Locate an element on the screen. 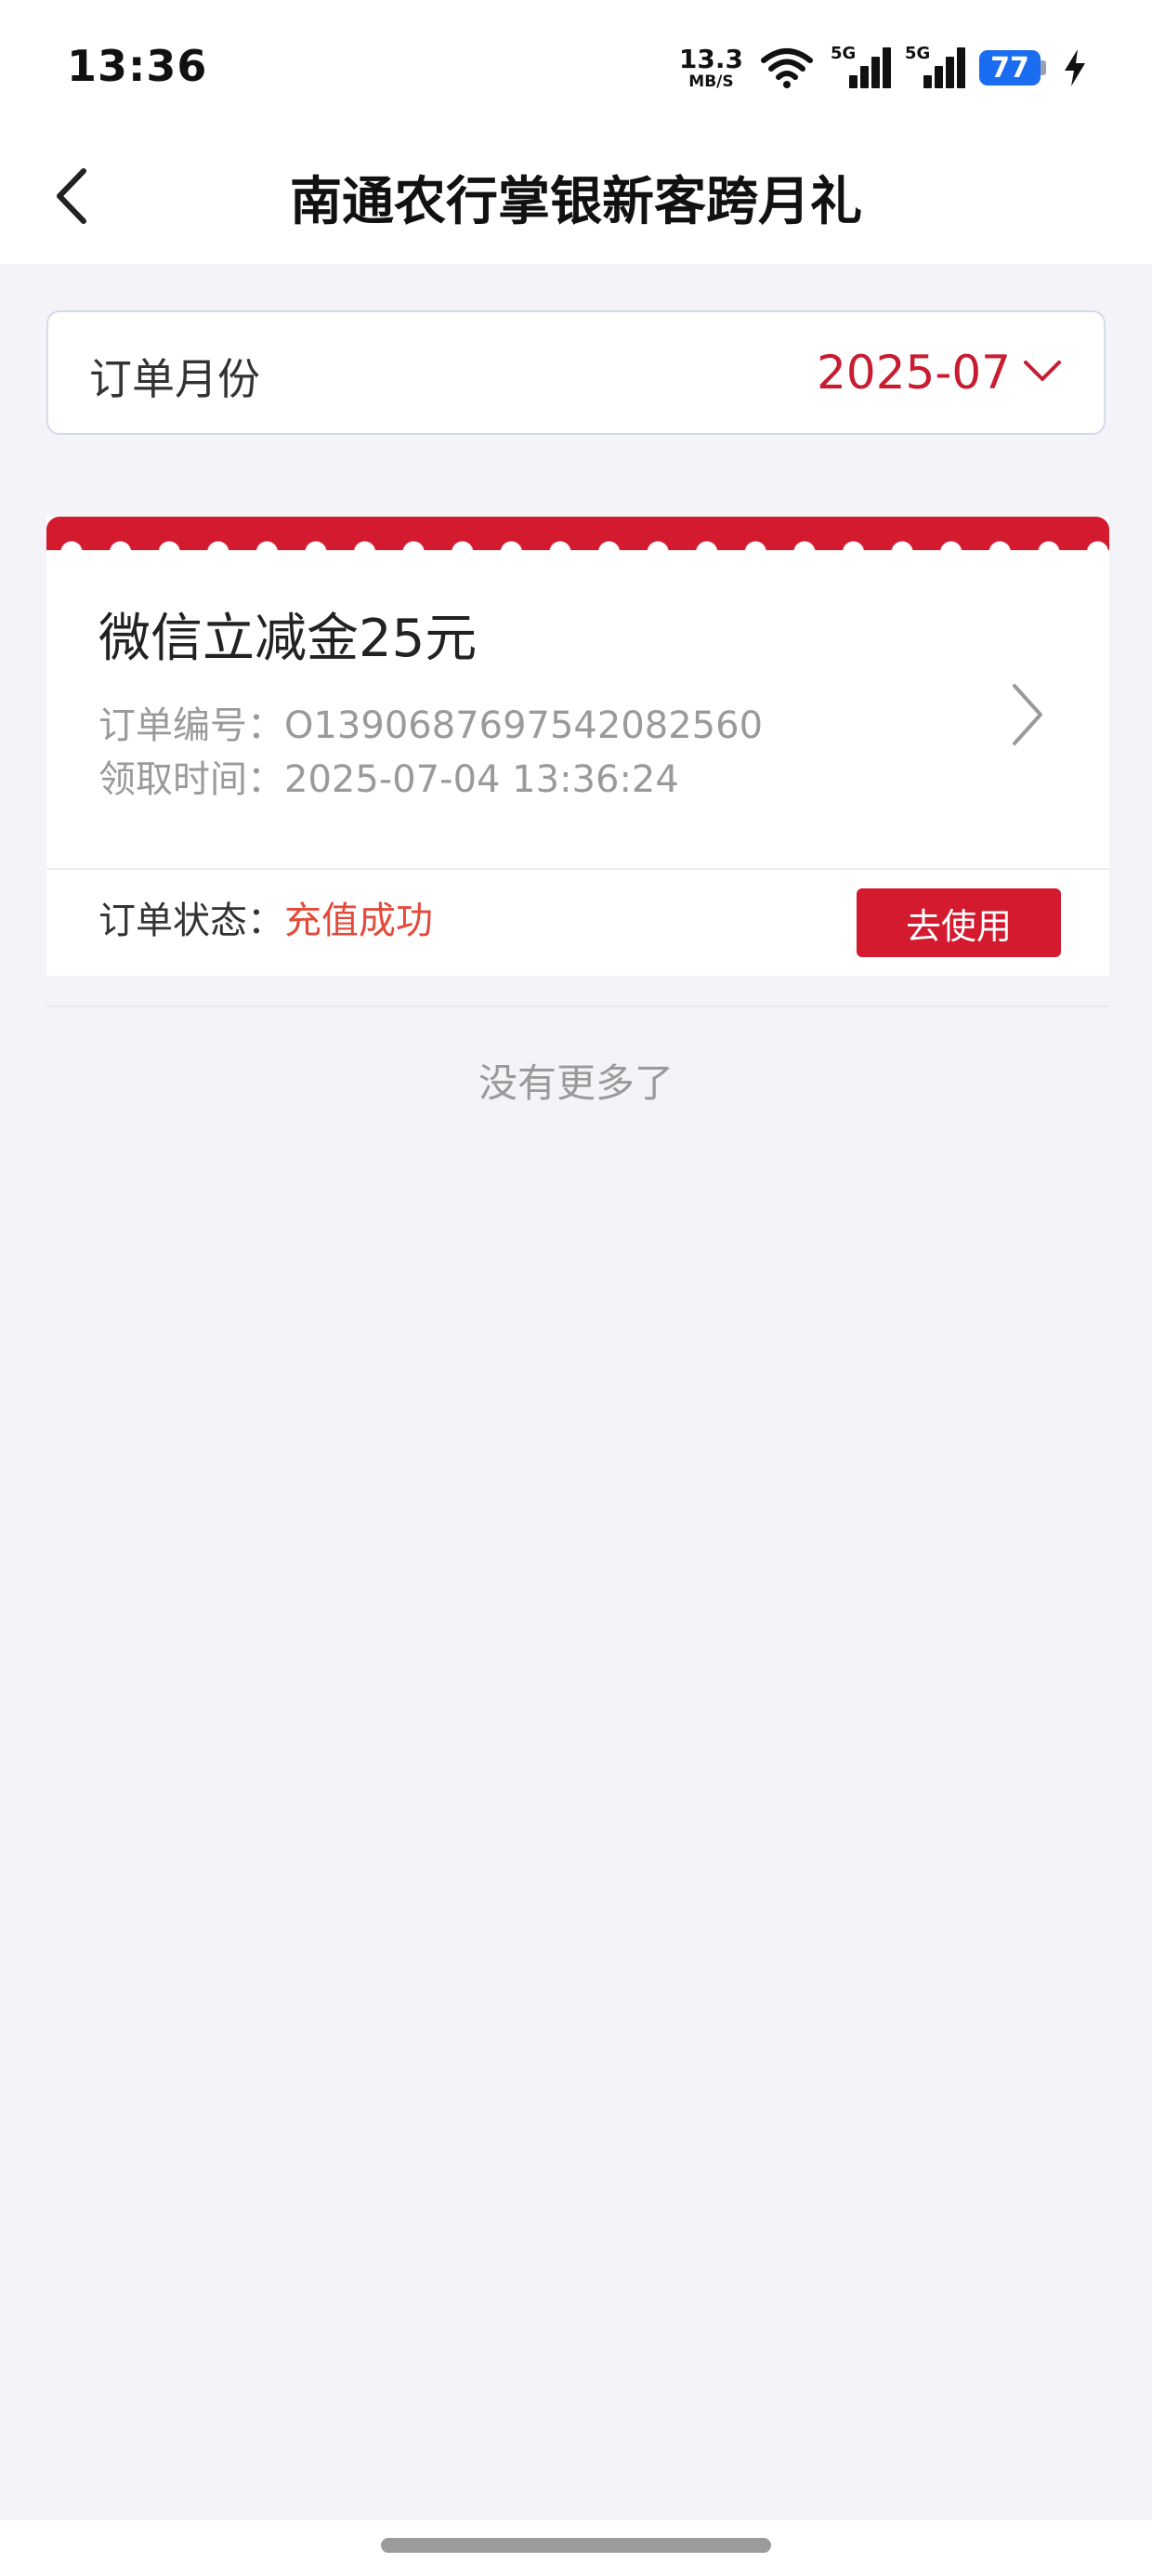 This screenshot has height=2576, width=1152. network-speed-unit: MB/S is located at coordinates (711, 81).